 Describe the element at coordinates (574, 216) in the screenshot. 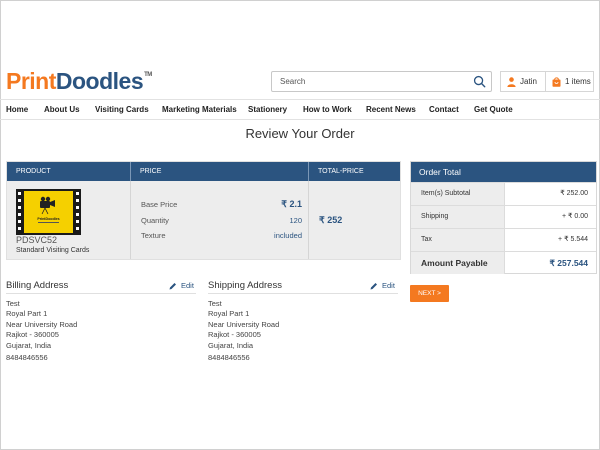

I see `shipping-value: + ₹ 0.00` at that location.